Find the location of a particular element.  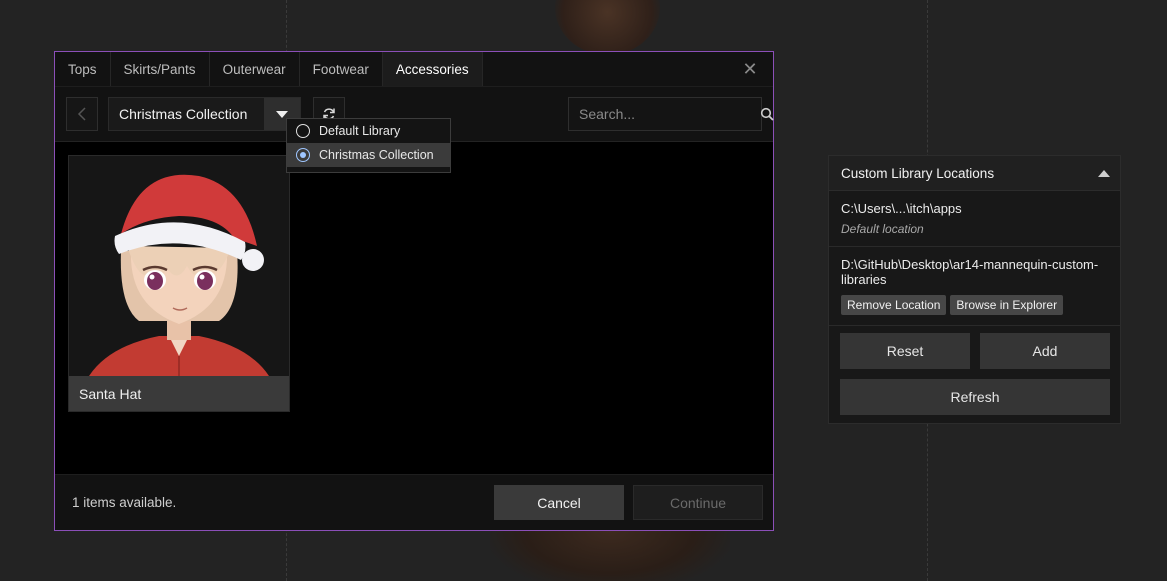

item-thumbnail is located at coordinates (179, 266).